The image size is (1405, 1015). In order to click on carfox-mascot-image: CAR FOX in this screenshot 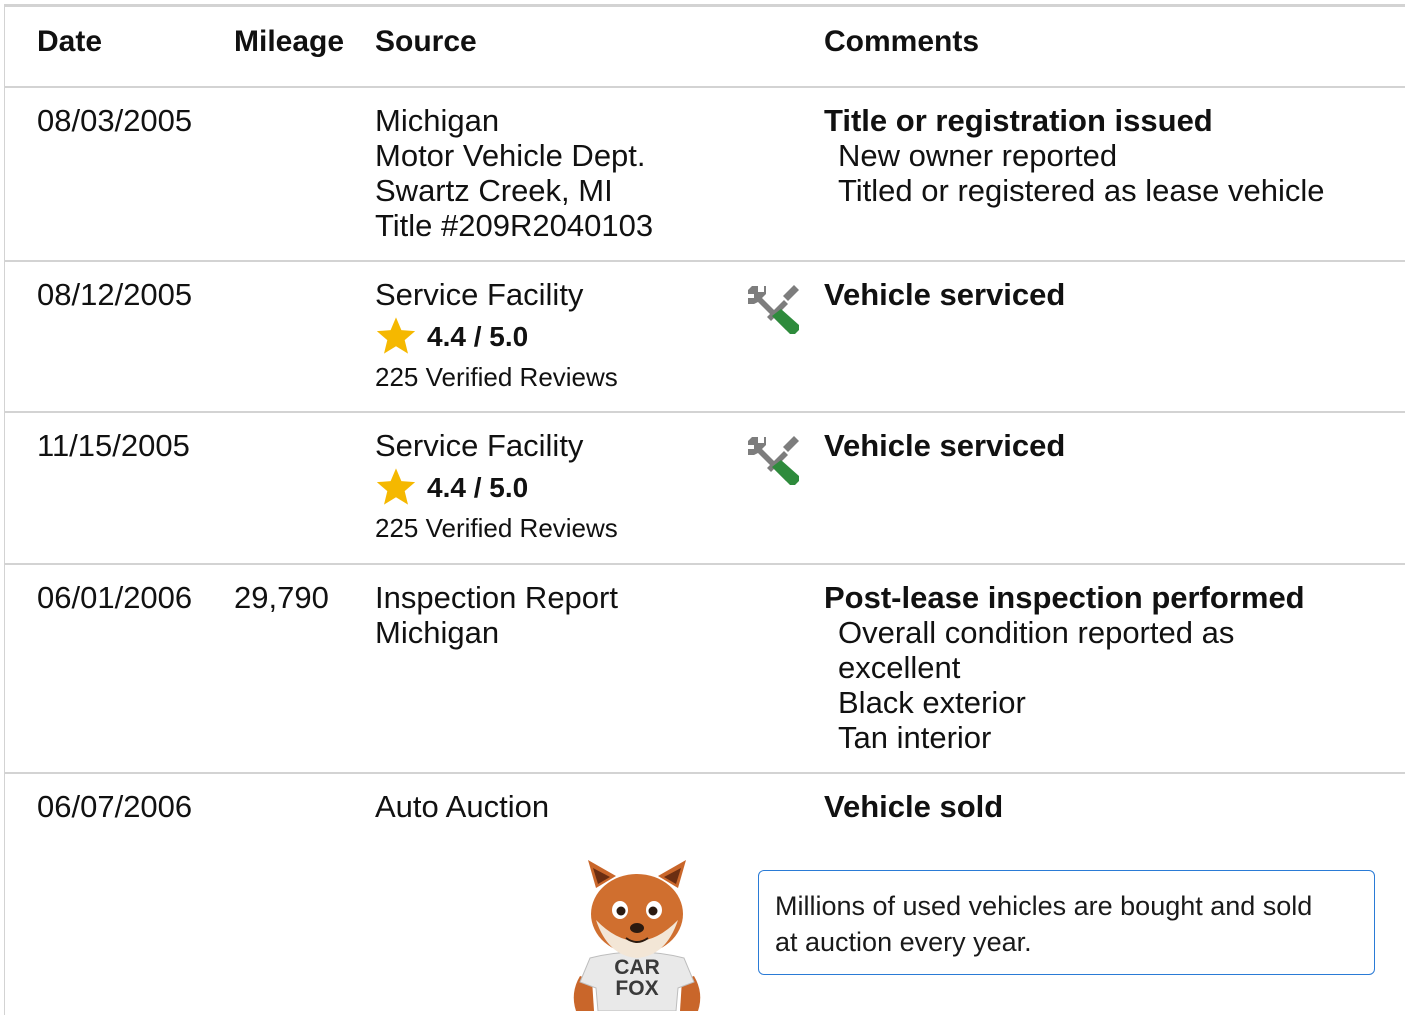, I will do `click(637, 935)`.